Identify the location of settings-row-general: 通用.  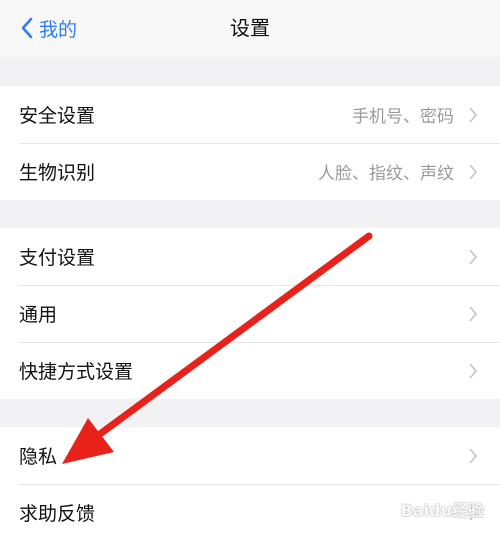
(250, 313).